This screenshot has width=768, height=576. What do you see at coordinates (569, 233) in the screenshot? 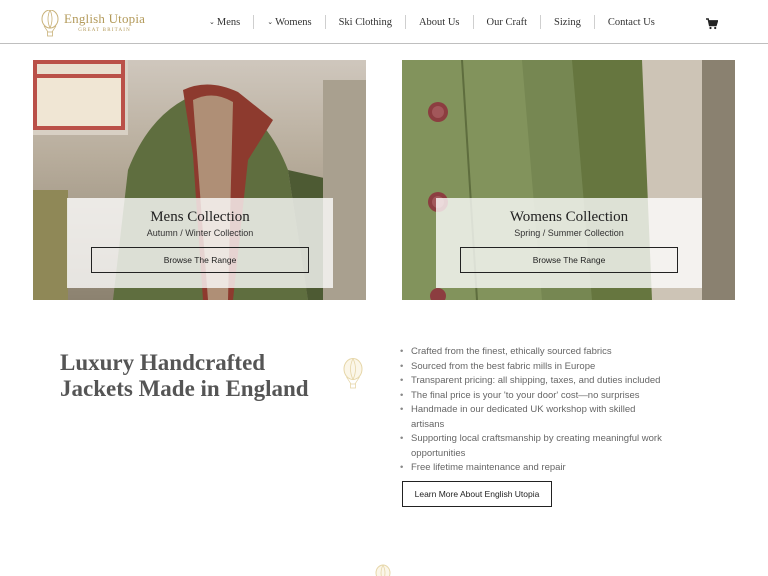
I see `collection-subtitle: Spring / Summer Collection` at bounding box center [569, 233].